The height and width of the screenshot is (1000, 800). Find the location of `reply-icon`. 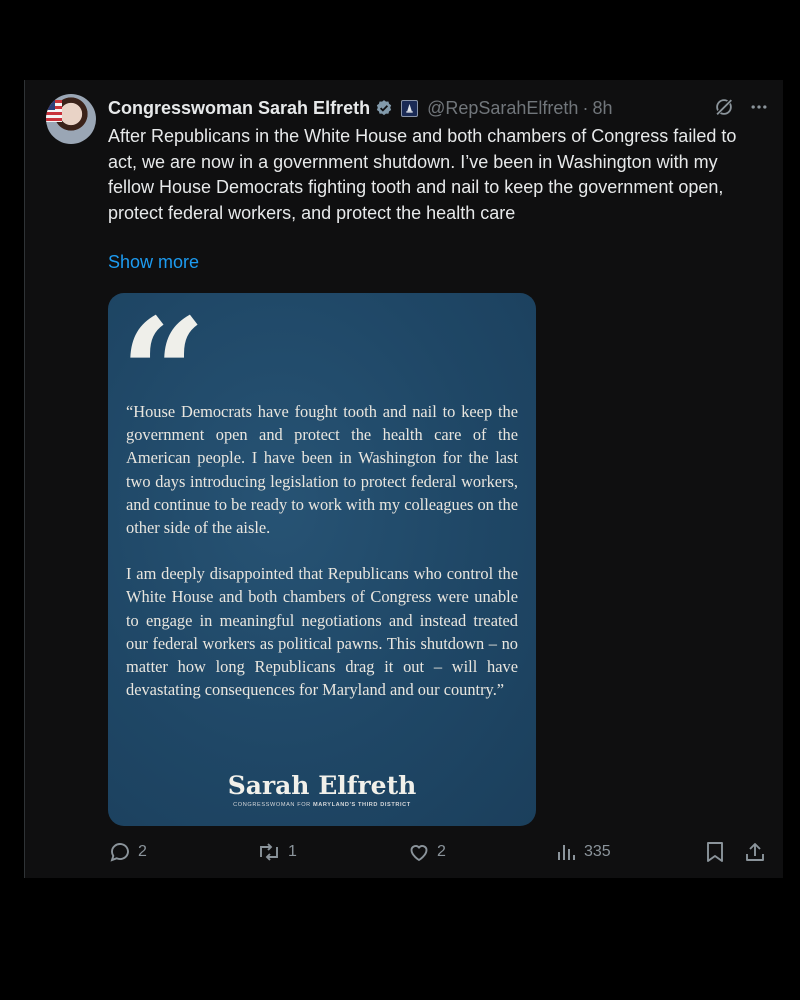

reply-icon is located at coordinates (120, 852).